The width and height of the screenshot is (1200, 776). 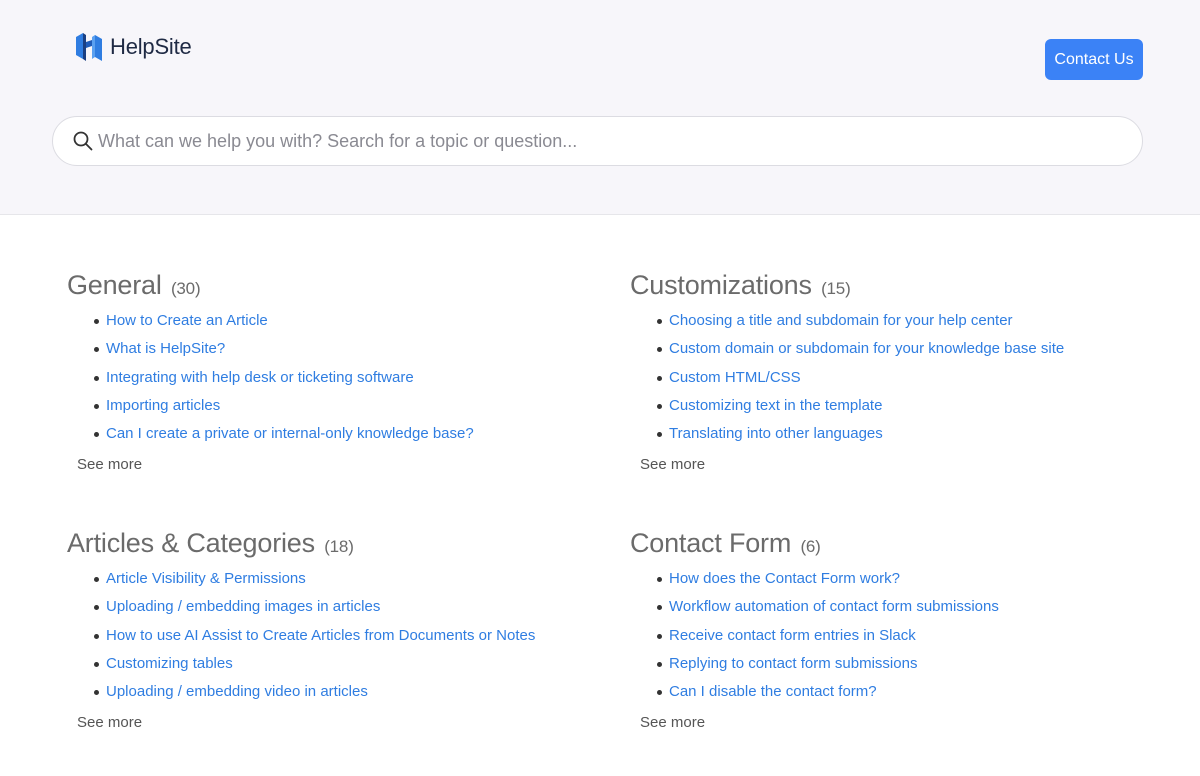 I want to click on article-link: Custom HTML/CSS, so click(x=735, y=377).